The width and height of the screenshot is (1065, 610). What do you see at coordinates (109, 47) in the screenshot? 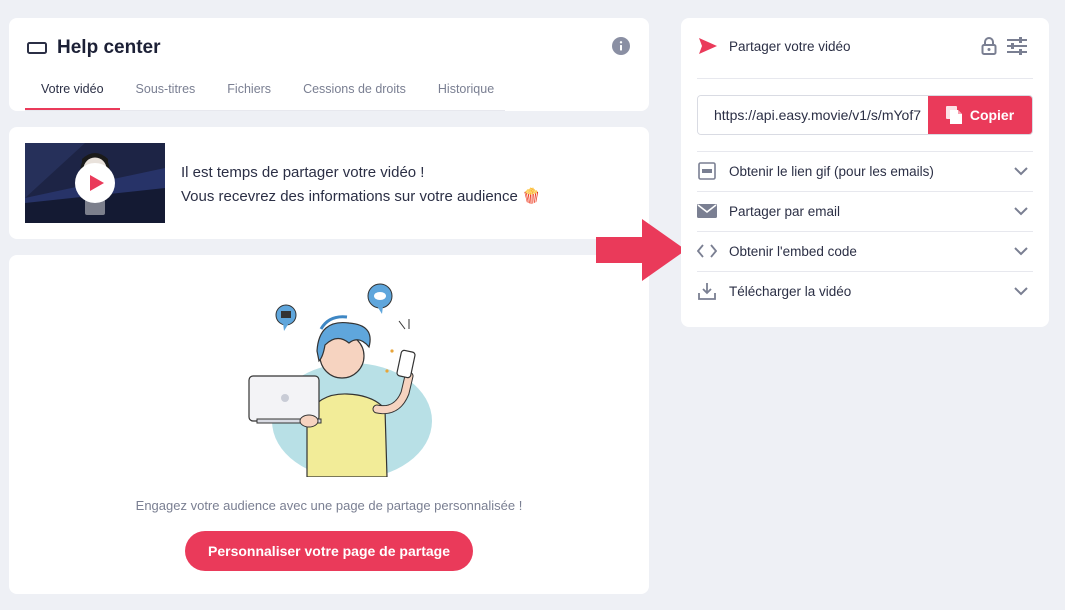
I see `page-title: Help center` at bounding box center [109, 47].